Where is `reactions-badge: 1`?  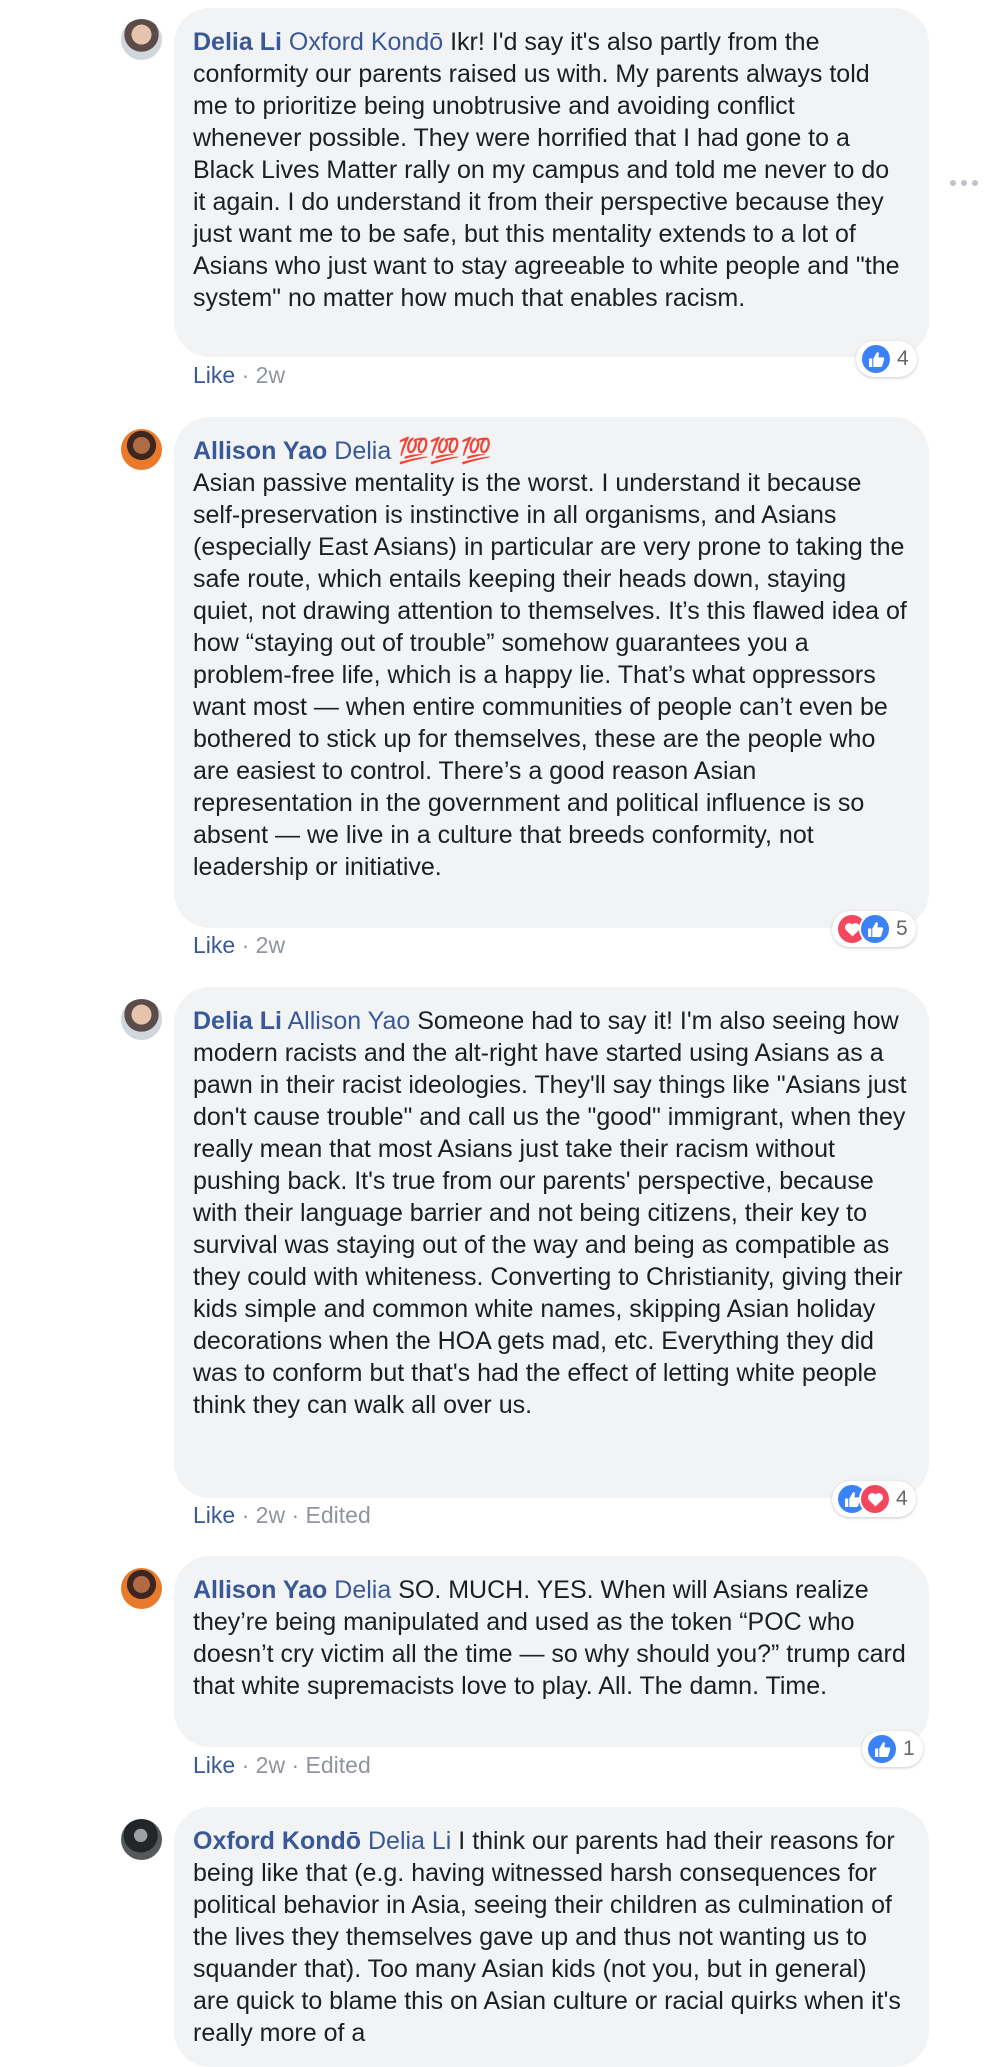 reactions-badge: 1 is located at coordinates (892, 1749).